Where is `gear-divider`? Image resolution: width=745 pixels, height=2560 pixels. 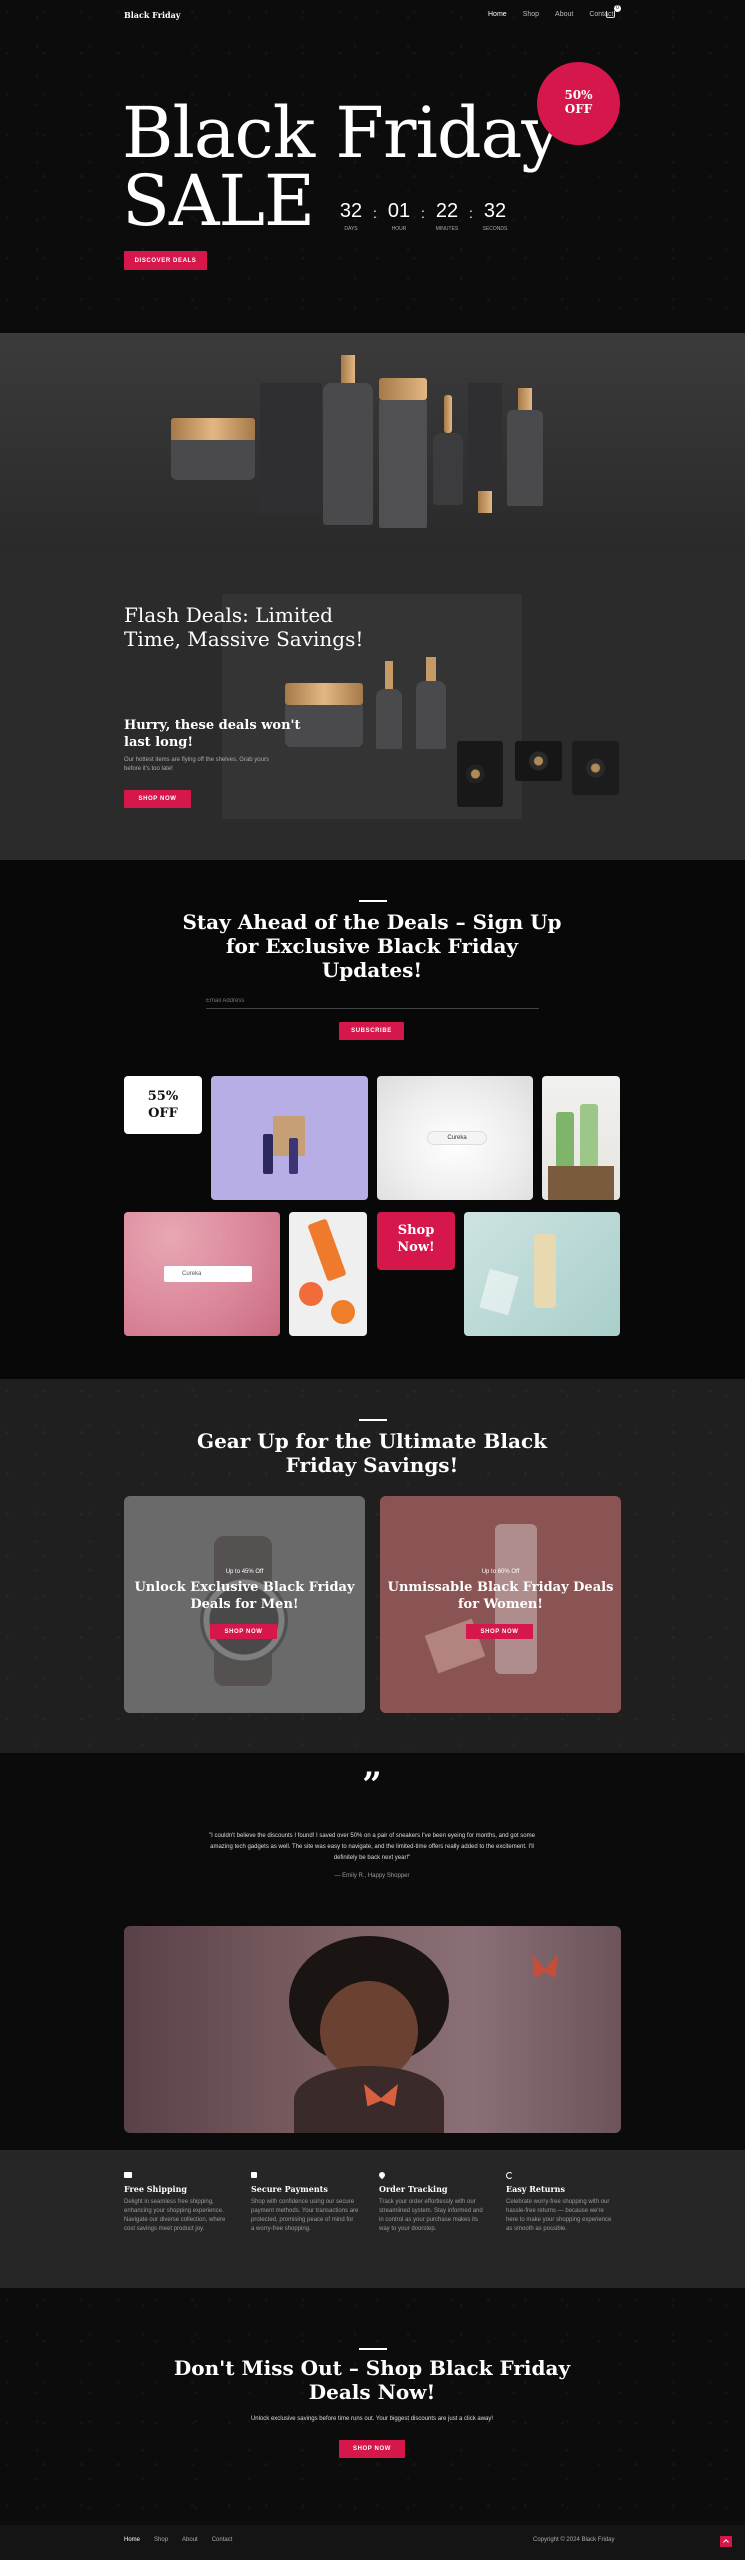
gear-divider is located at coordinates (373, 1420).